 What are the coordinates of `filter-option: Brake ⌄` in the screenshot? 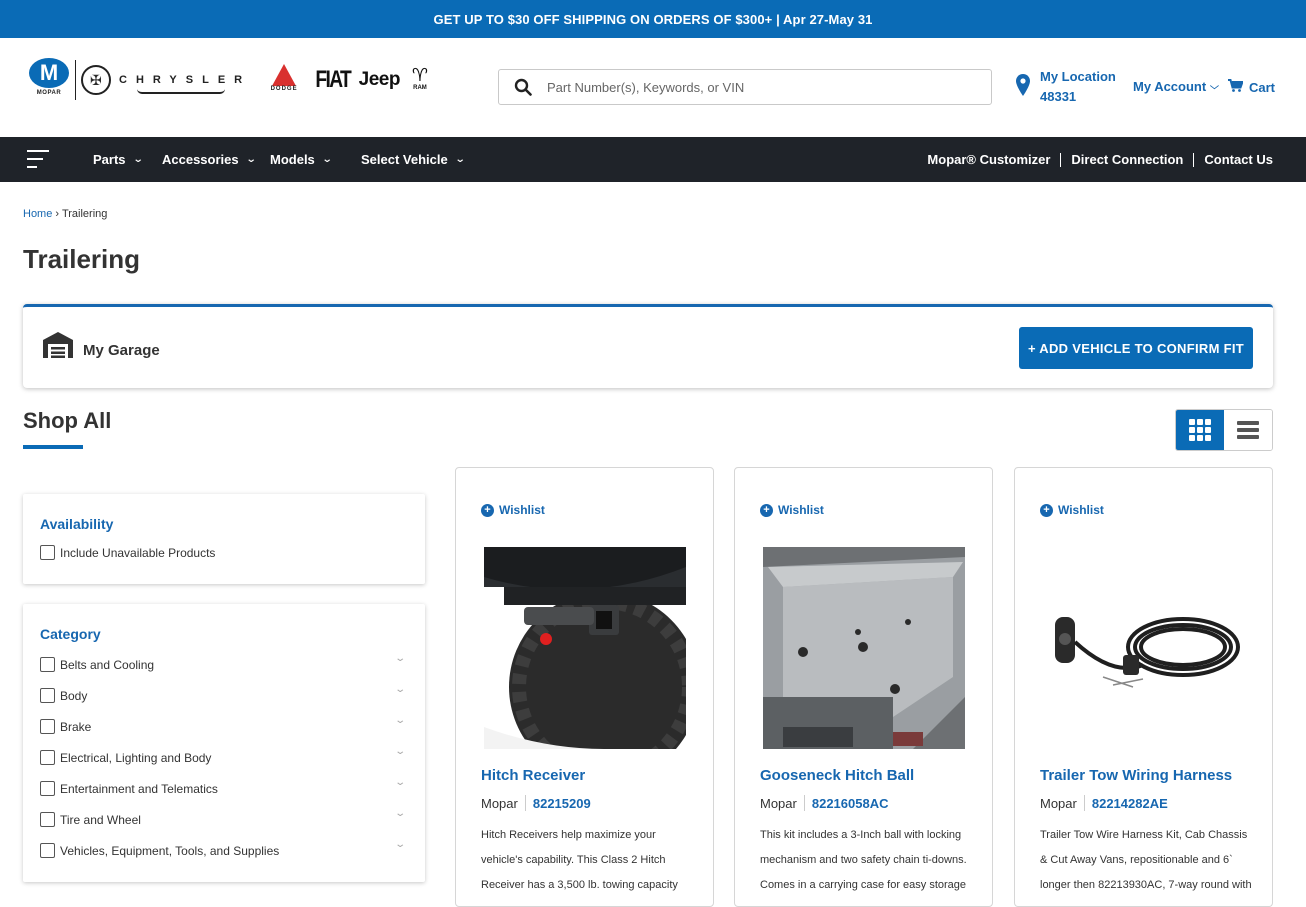 It's located at (224, 724).